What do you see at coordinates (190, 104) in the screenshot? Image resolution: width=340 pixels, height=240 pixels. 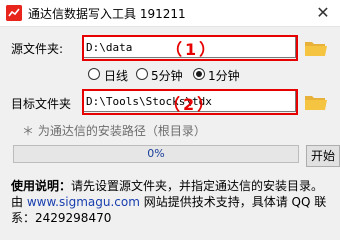 I see `annotation-2: （2）` at bounding box center [190, 104].